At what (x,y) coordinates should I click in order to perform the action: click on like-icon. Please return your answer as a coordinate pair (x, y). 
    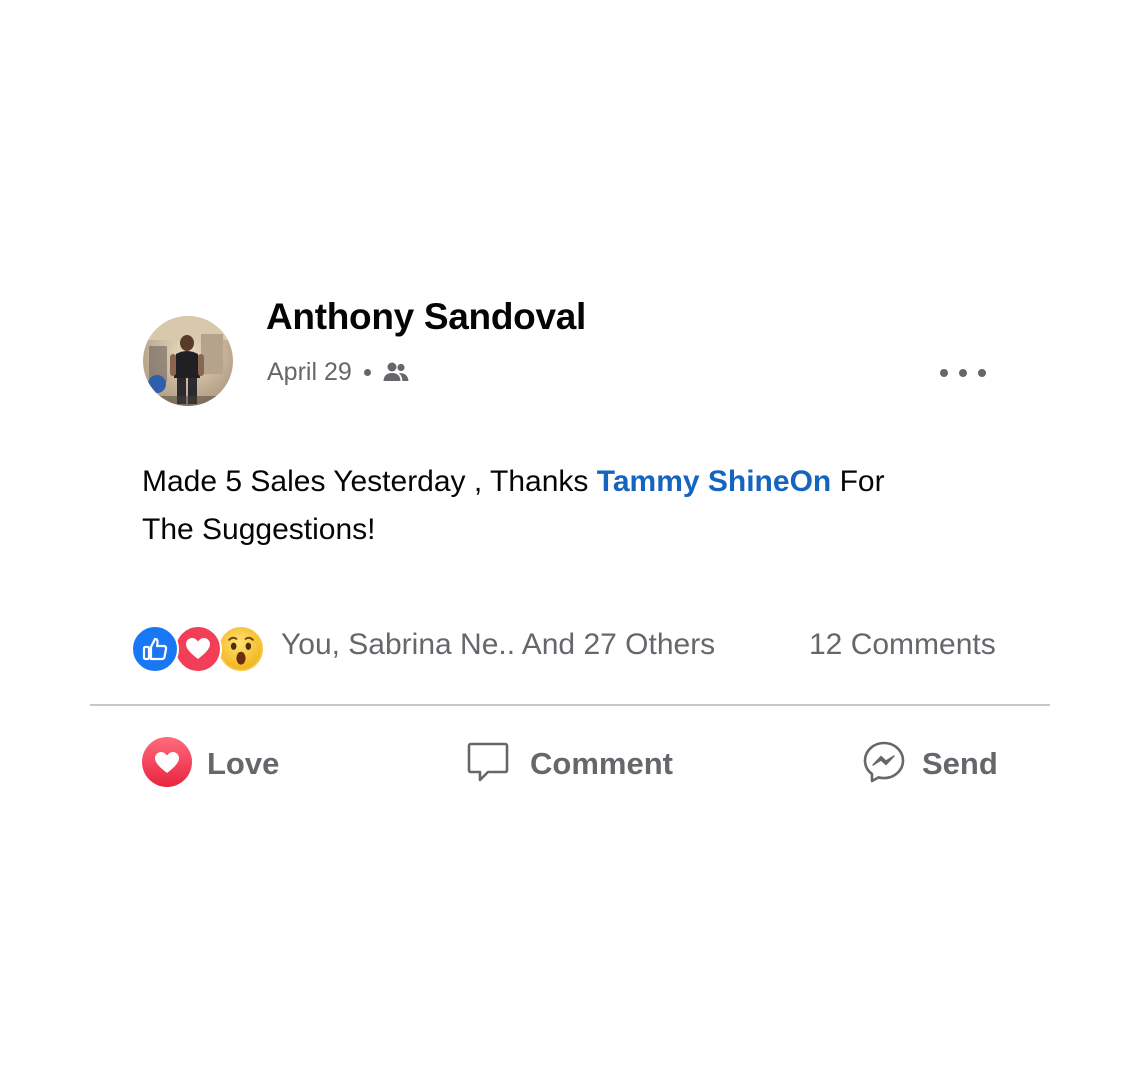
    Looking at the image, I should click on (155, 649).